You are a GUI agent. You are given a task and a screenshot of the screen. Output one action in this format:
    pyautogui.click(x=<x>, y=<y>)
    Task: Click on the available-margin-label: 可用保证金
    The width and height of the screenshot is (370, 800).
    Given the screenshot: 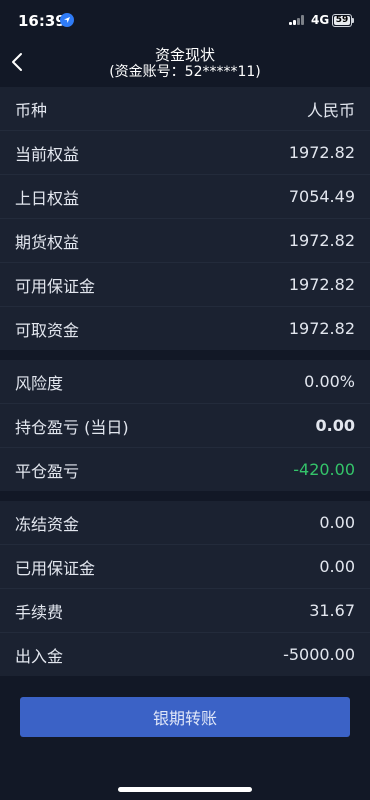 What is the action you would take?
    pyautogui.click(x=55, y=286)
    